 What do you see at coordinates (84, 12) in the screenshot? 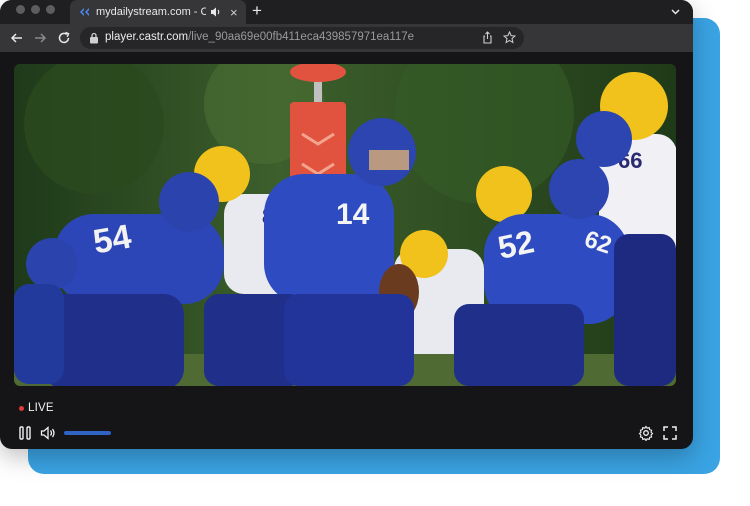
I see `castr-logo-icon` at bounding box center [84, 12].